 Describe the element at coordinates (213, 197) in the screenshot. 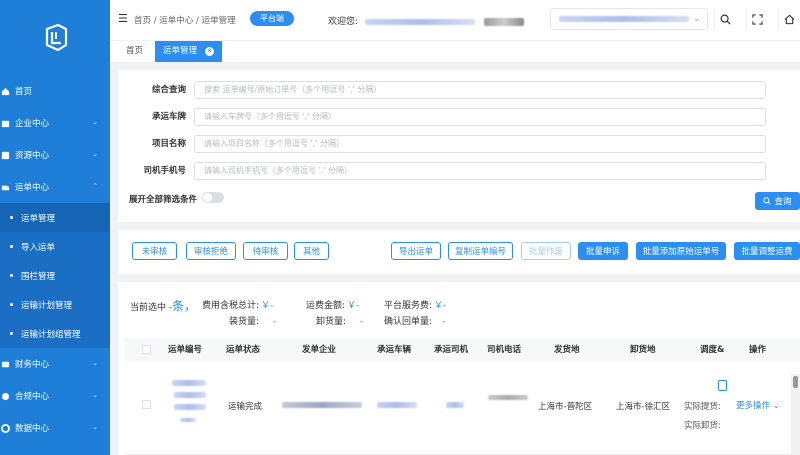

I see `expand-filters-toggle` at that location.